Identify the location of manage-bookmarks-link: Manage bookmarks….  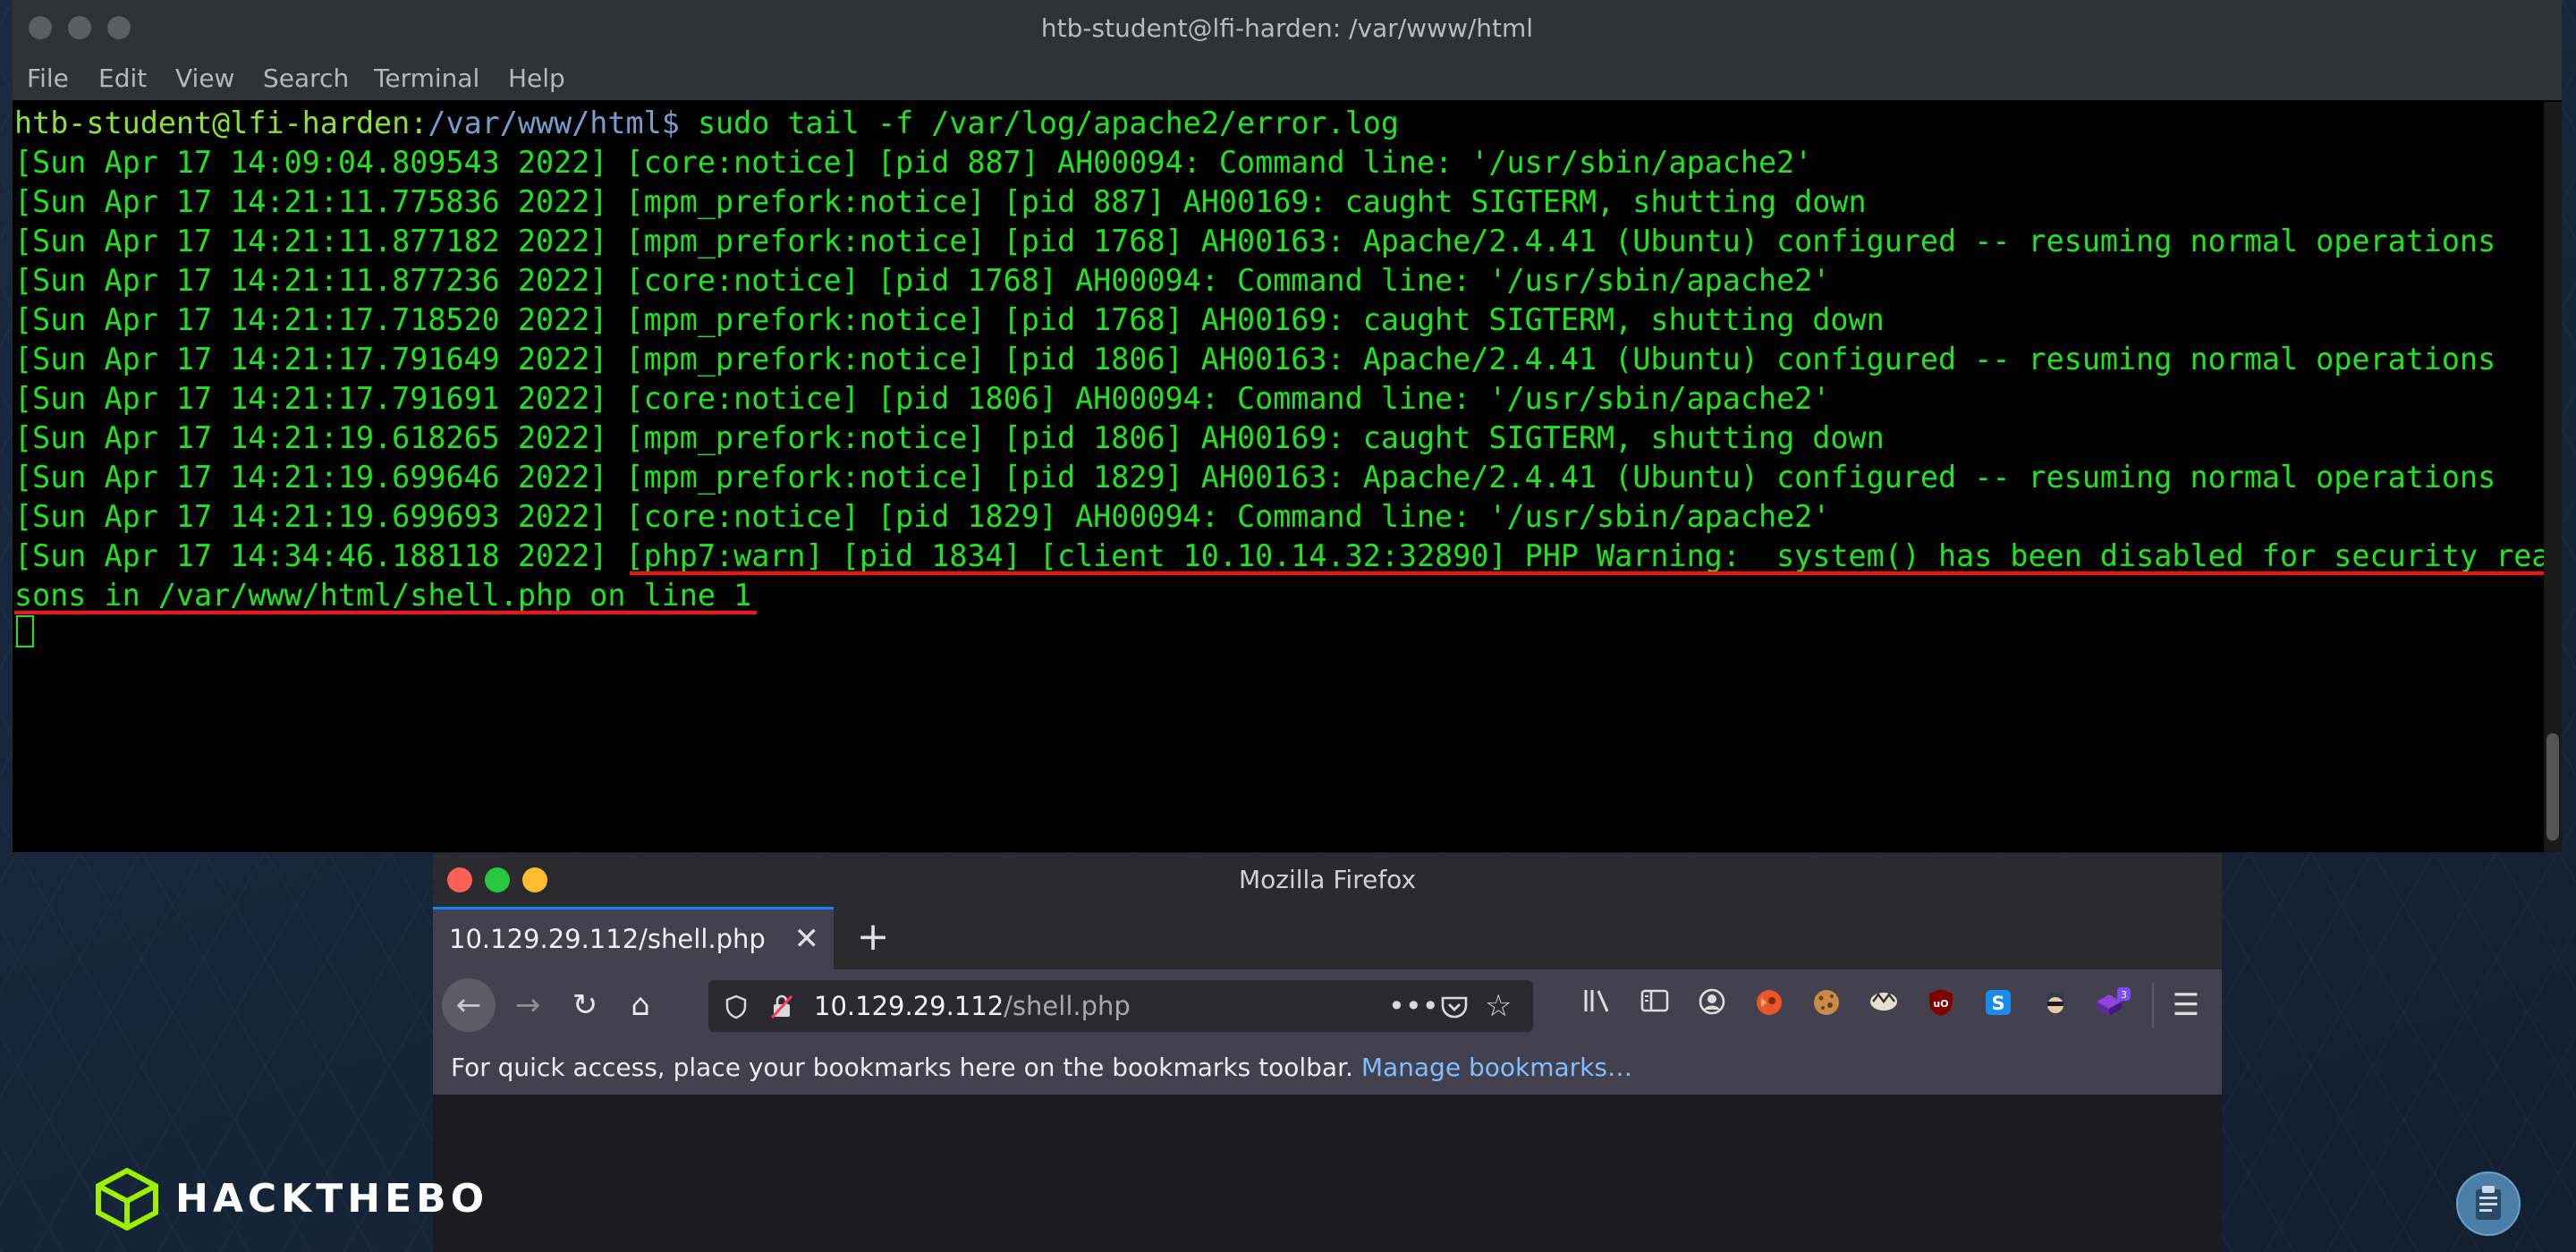
(1496, 1067).